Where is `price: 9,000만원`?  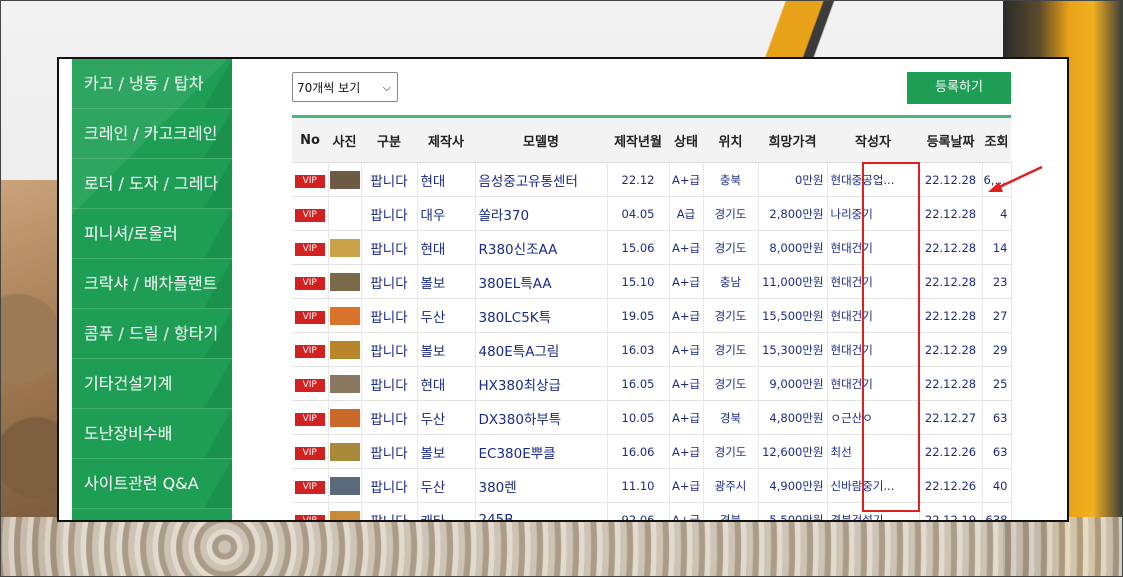
price: 9,000만원 is located at coordinates (796, 383).